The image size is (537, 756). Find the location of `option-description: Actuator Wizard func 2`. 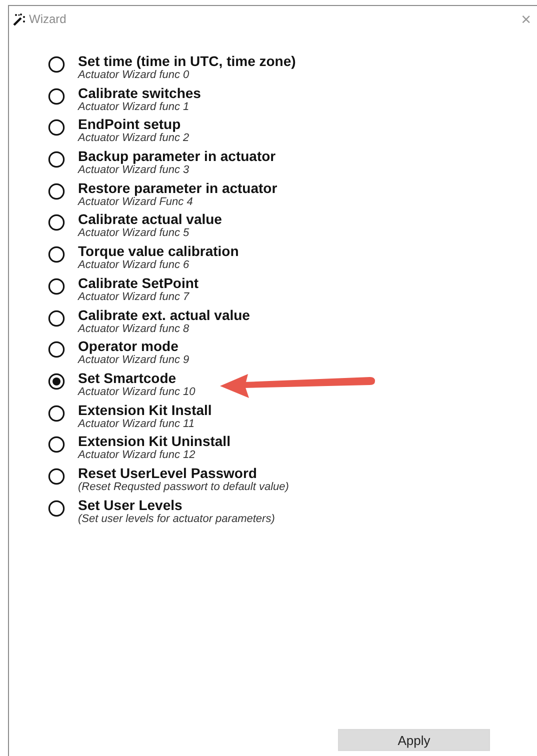

option-description: Actuator Wizard func 2 is located at coordinates (134, 139).